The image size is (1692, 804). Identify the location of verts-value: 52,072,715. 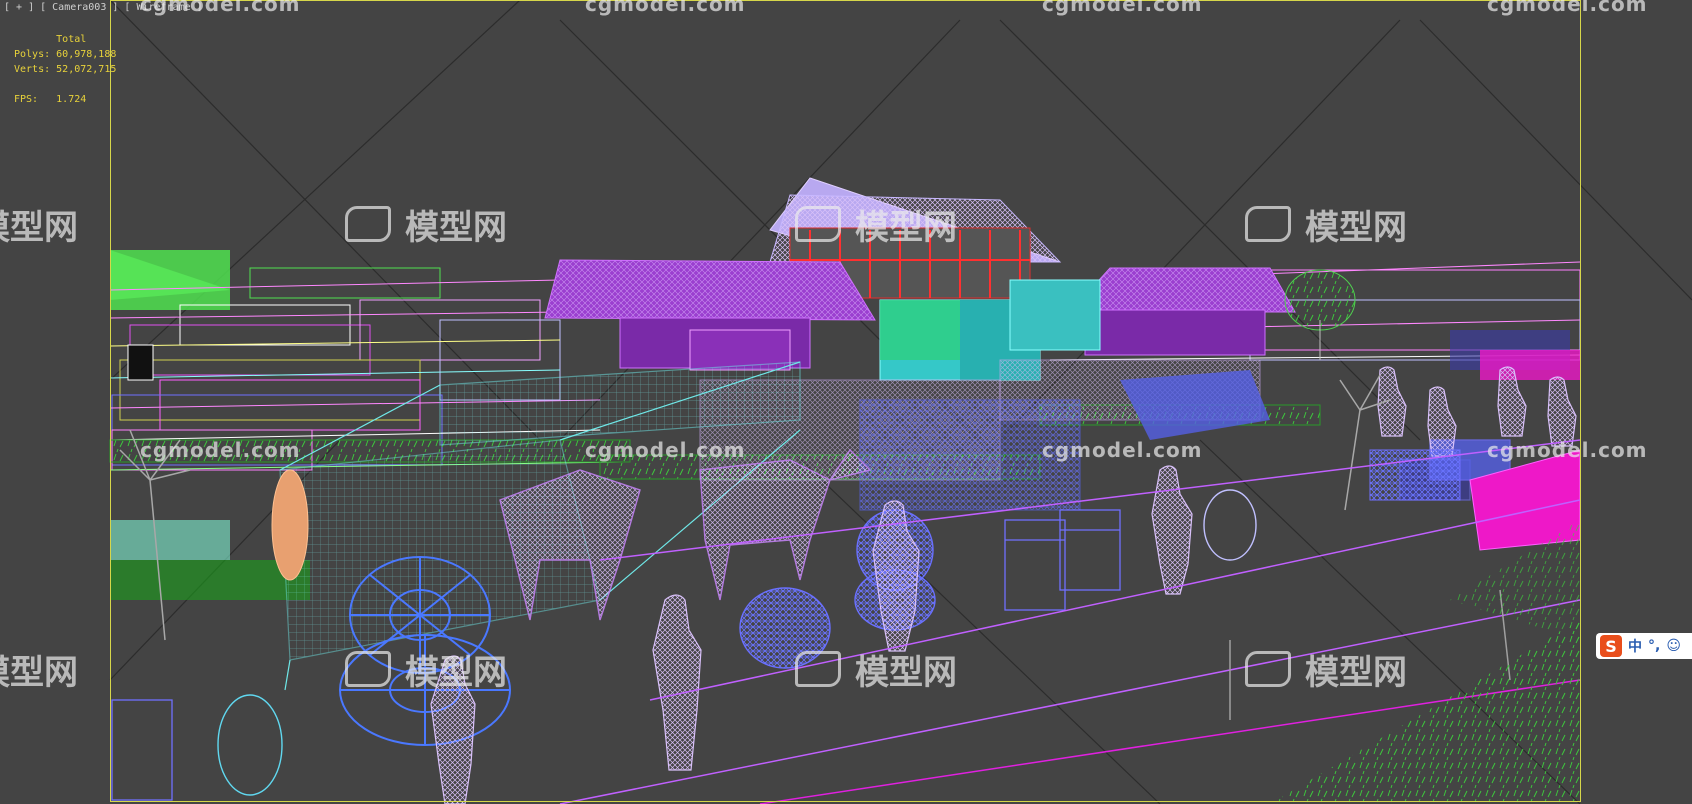
(86, 69).